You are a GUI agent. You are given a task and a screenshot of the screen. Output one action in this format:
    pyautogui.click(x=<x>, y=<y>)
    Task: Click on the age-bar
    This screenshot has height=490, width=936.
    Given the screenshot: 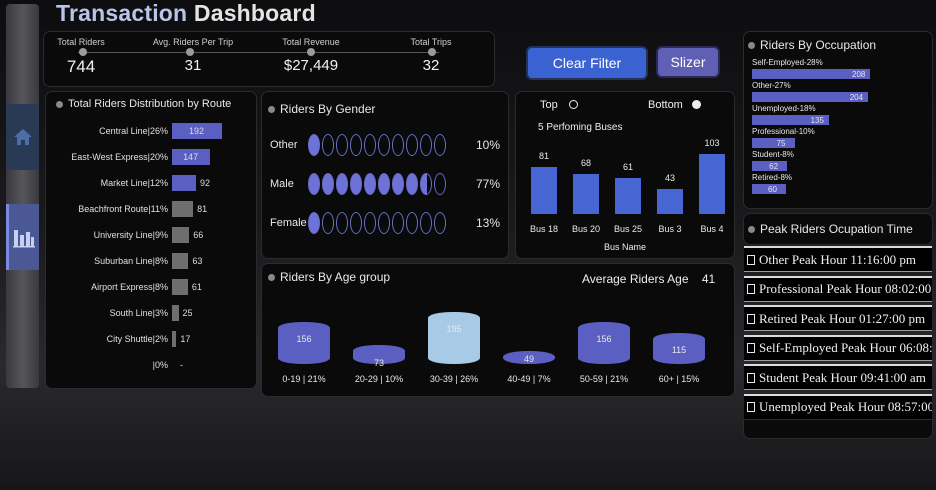 What is the action you would take?
    pyautogui.click(x=454, y=338)
    